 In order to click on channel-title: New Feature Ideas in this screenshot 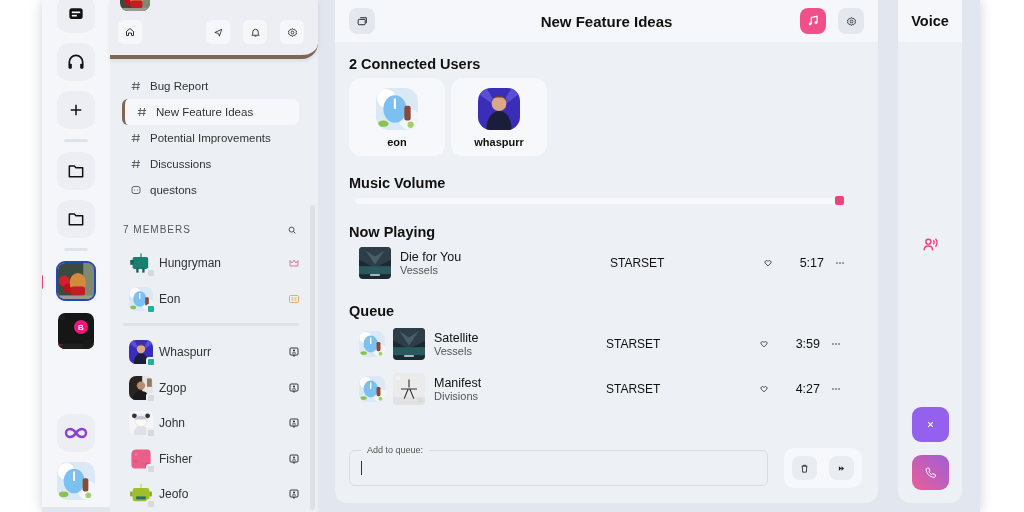, I will do `click(606, 21)`.